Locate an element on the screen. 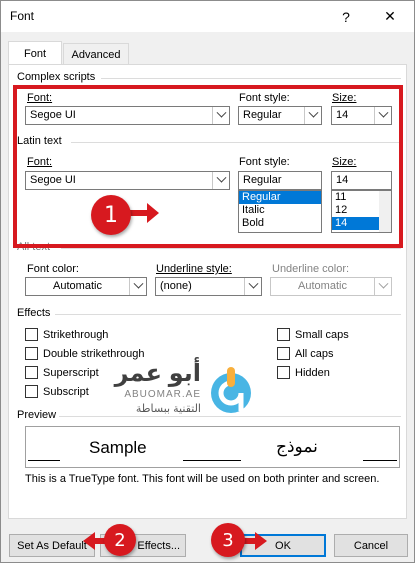  watermark-arabic-name: أبو عمر is located at coordinates (157, 373).